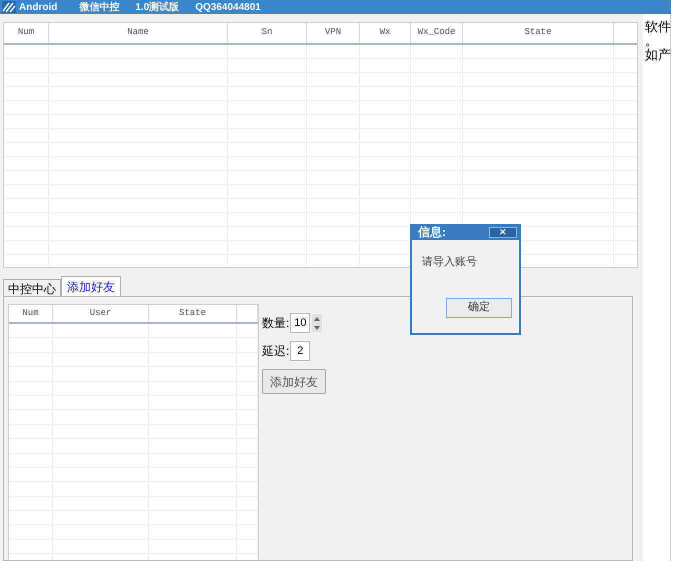 Image resolution: width=678 pixels, height=561 pixels. I want to click on quantity-field: 10, so click(300, 323).